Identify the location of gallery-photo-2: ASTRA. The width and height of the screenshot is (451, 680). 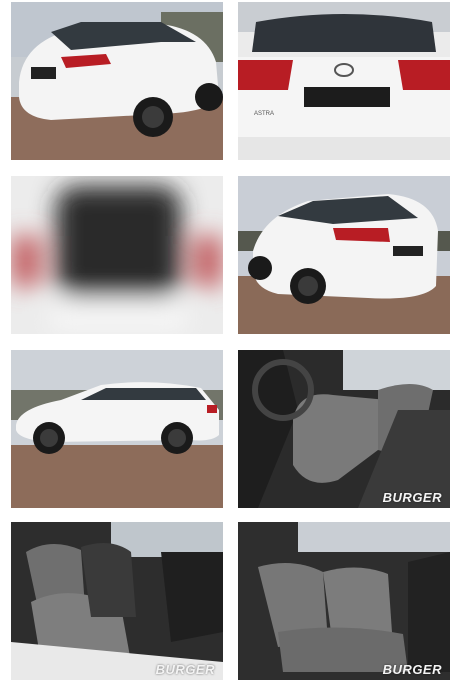
(344, 81).